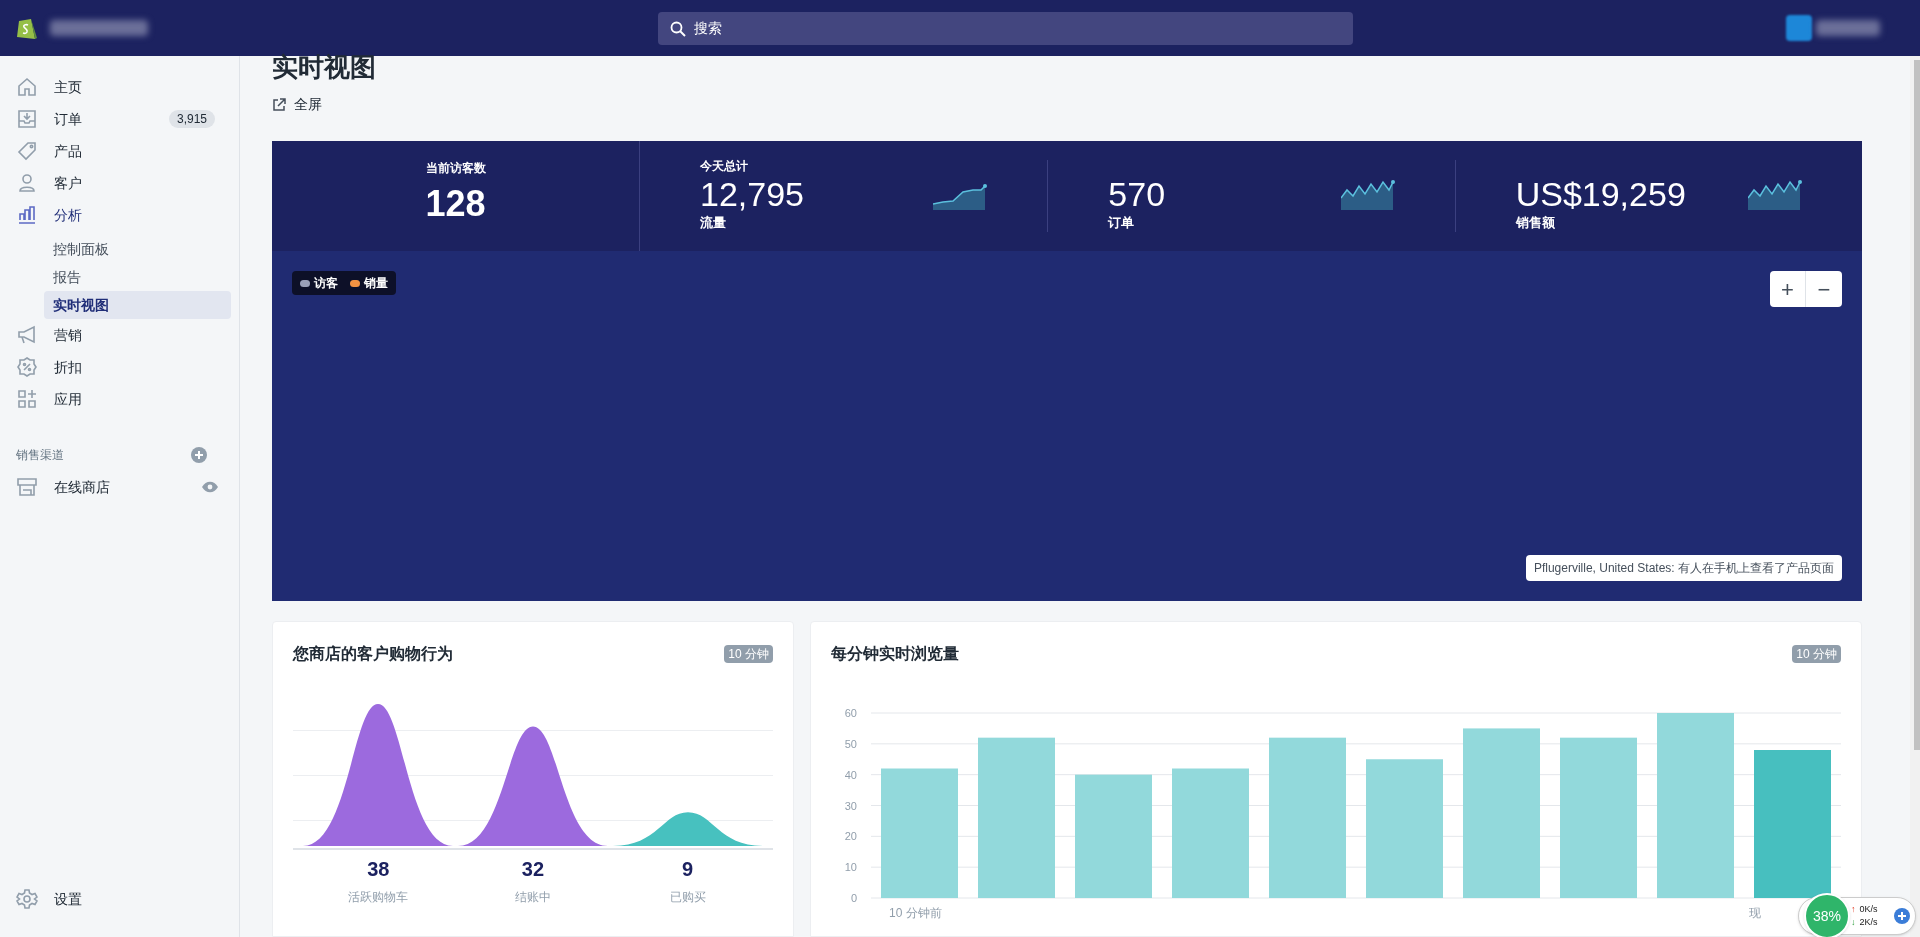 The height and width of the screenshot is (937, 1920). What do you see at coordinates (1122, 222) in the screenshot?
I see `stat-label: 订单` at bounding box center [1122, 222].